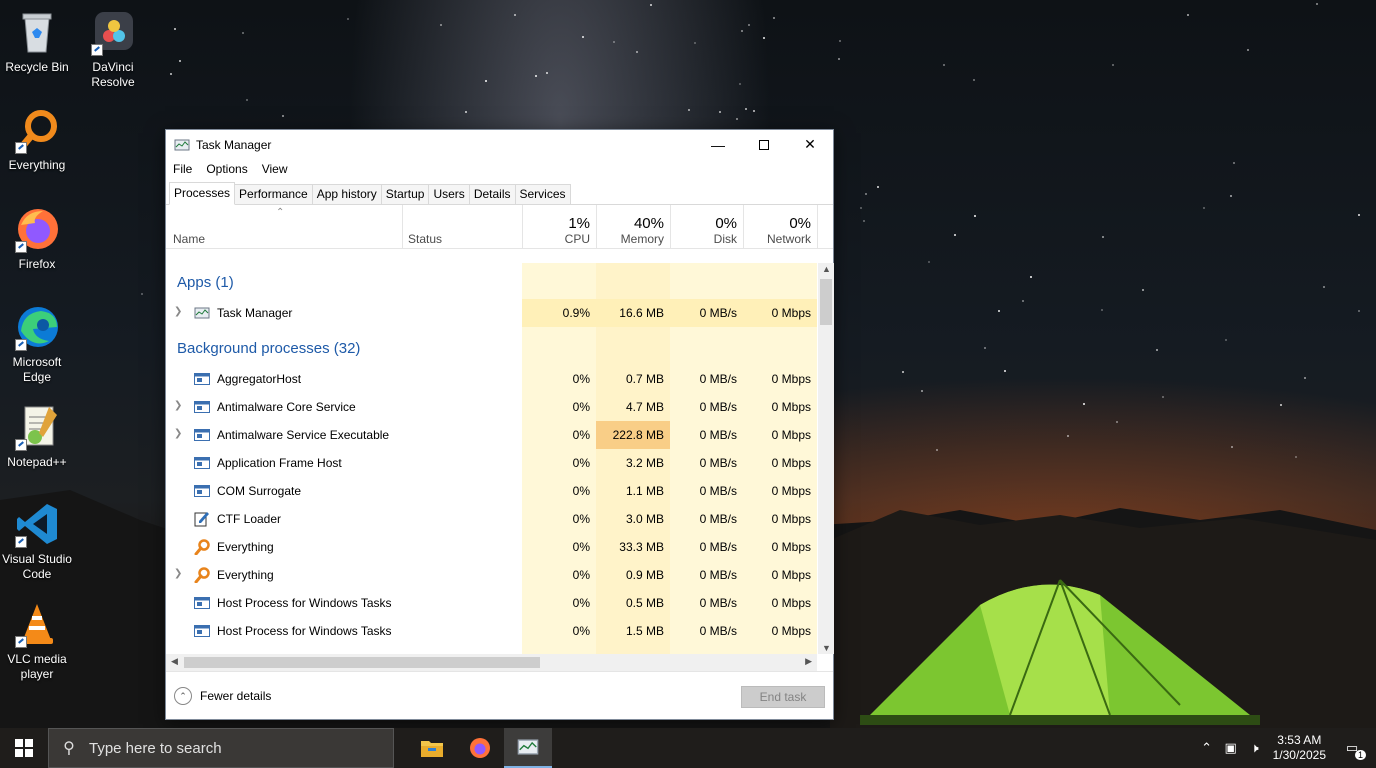 The width and height of the screenshot is (1376, 768). I want to click on process-row: ❯ Task Manager 0.9% 16.6 MB 0 MB/s 0 Mbps, so click(491, 313).